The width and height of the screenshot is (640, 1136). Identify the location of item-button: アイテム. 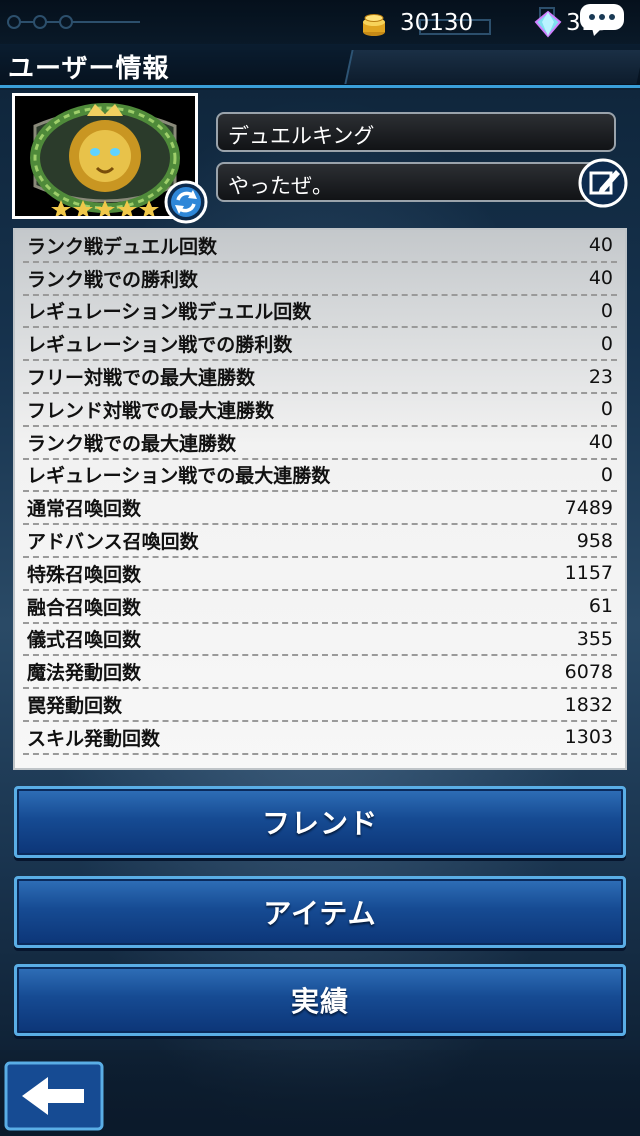
(320, 912).